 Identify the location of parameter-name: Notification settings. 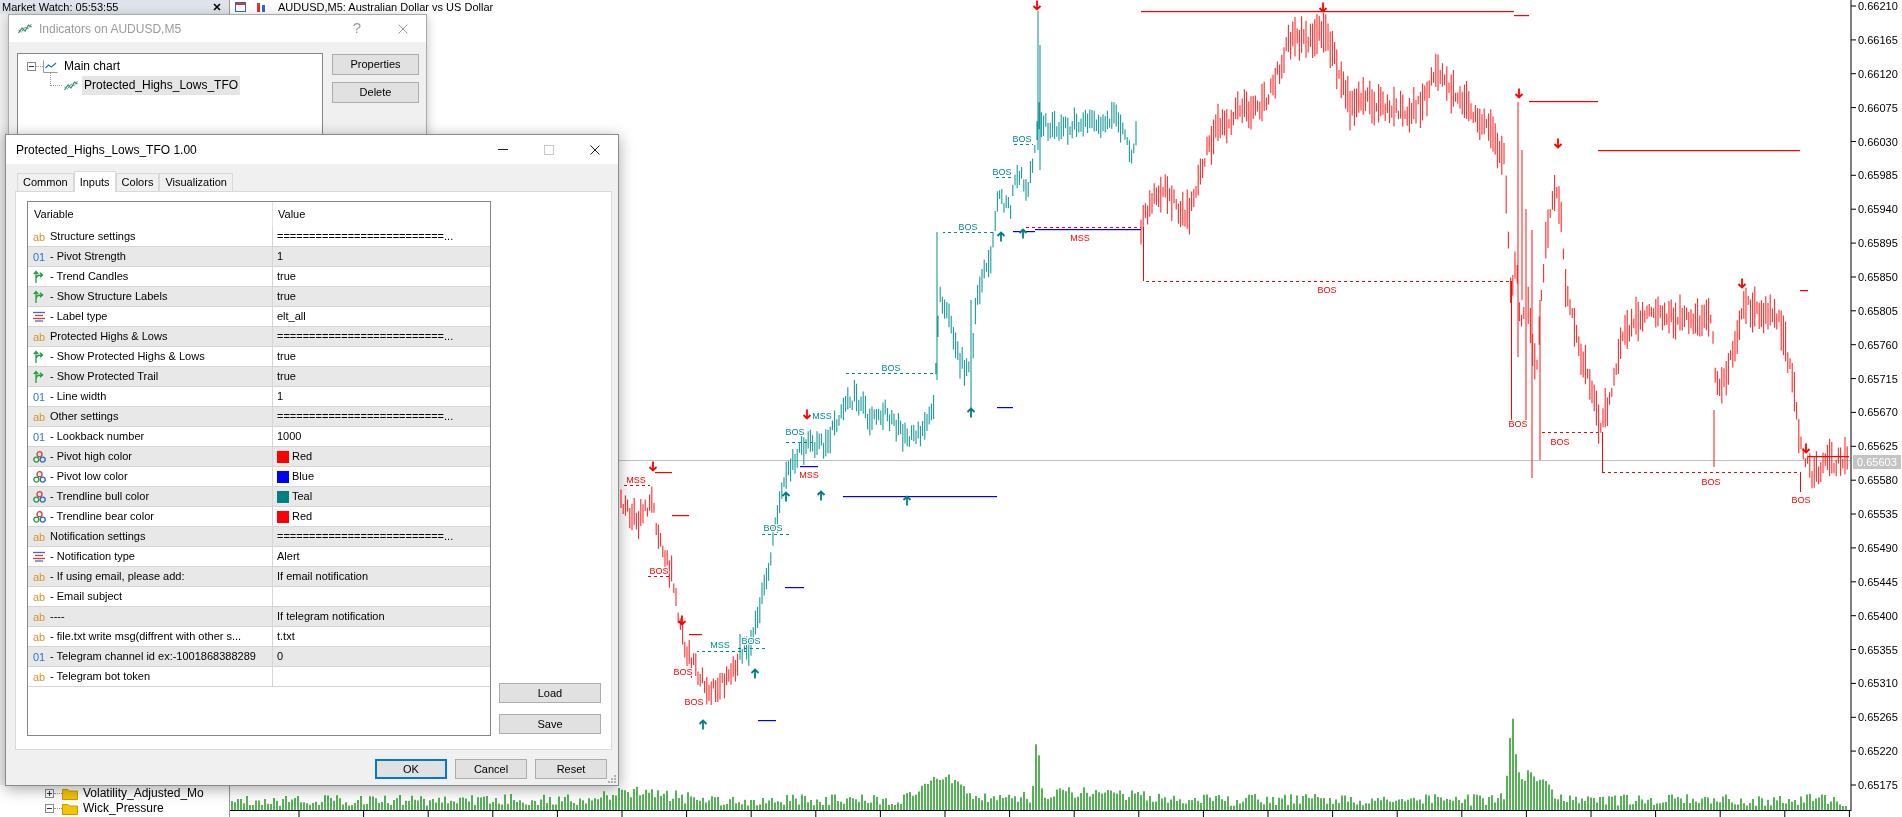
(98, 537).